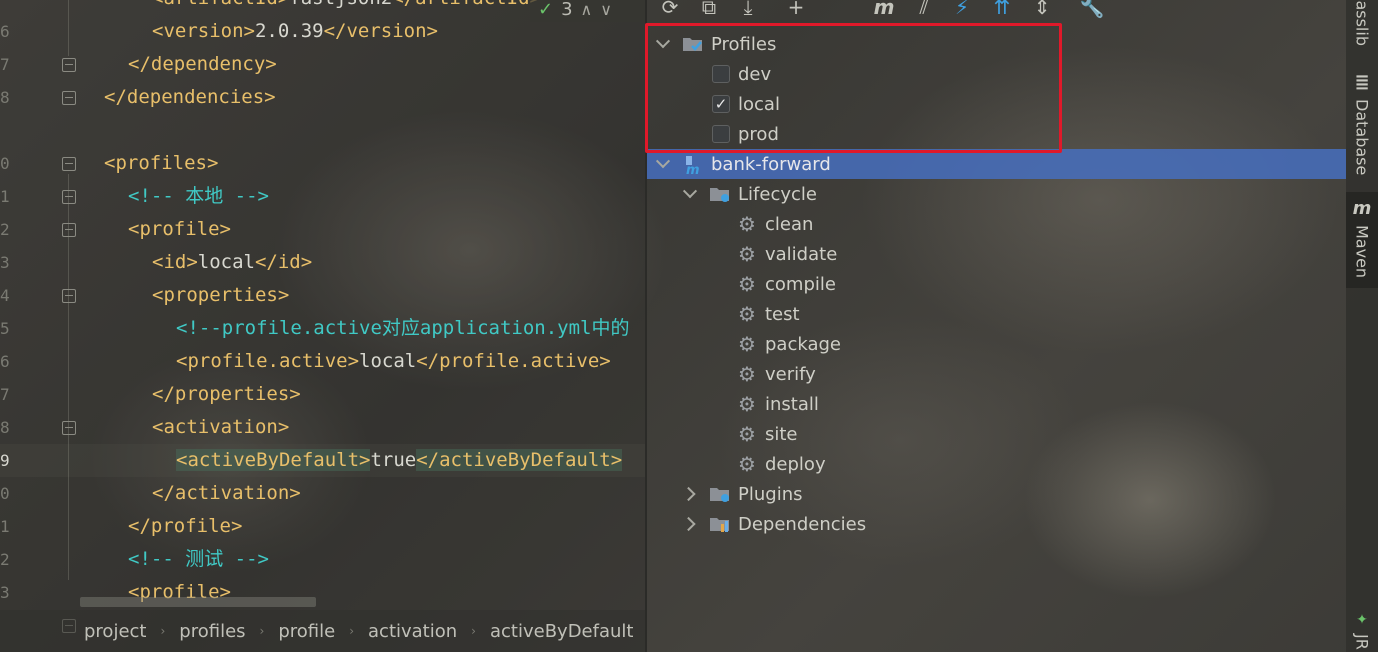  I want to click on breadcrumb-item: profile, so click(306, 631).